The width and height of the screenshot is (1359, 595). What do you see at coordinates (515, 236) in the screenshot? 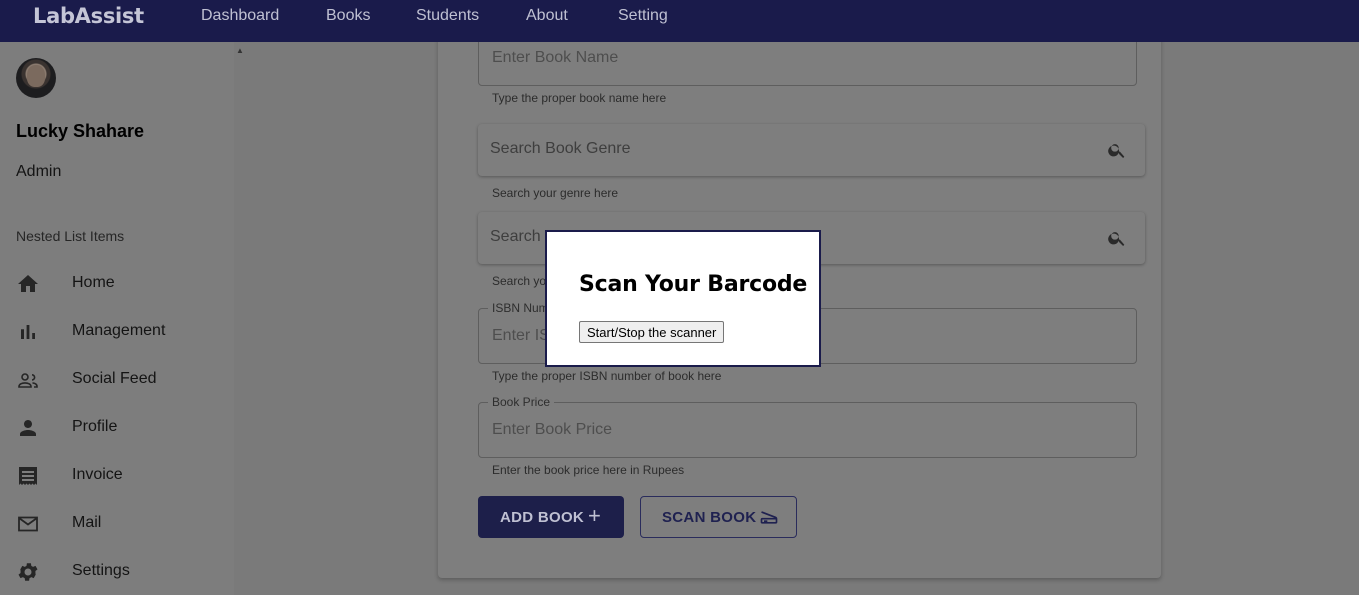
I see `author-search-placeholder: Search` at bounding box center [515, 236].